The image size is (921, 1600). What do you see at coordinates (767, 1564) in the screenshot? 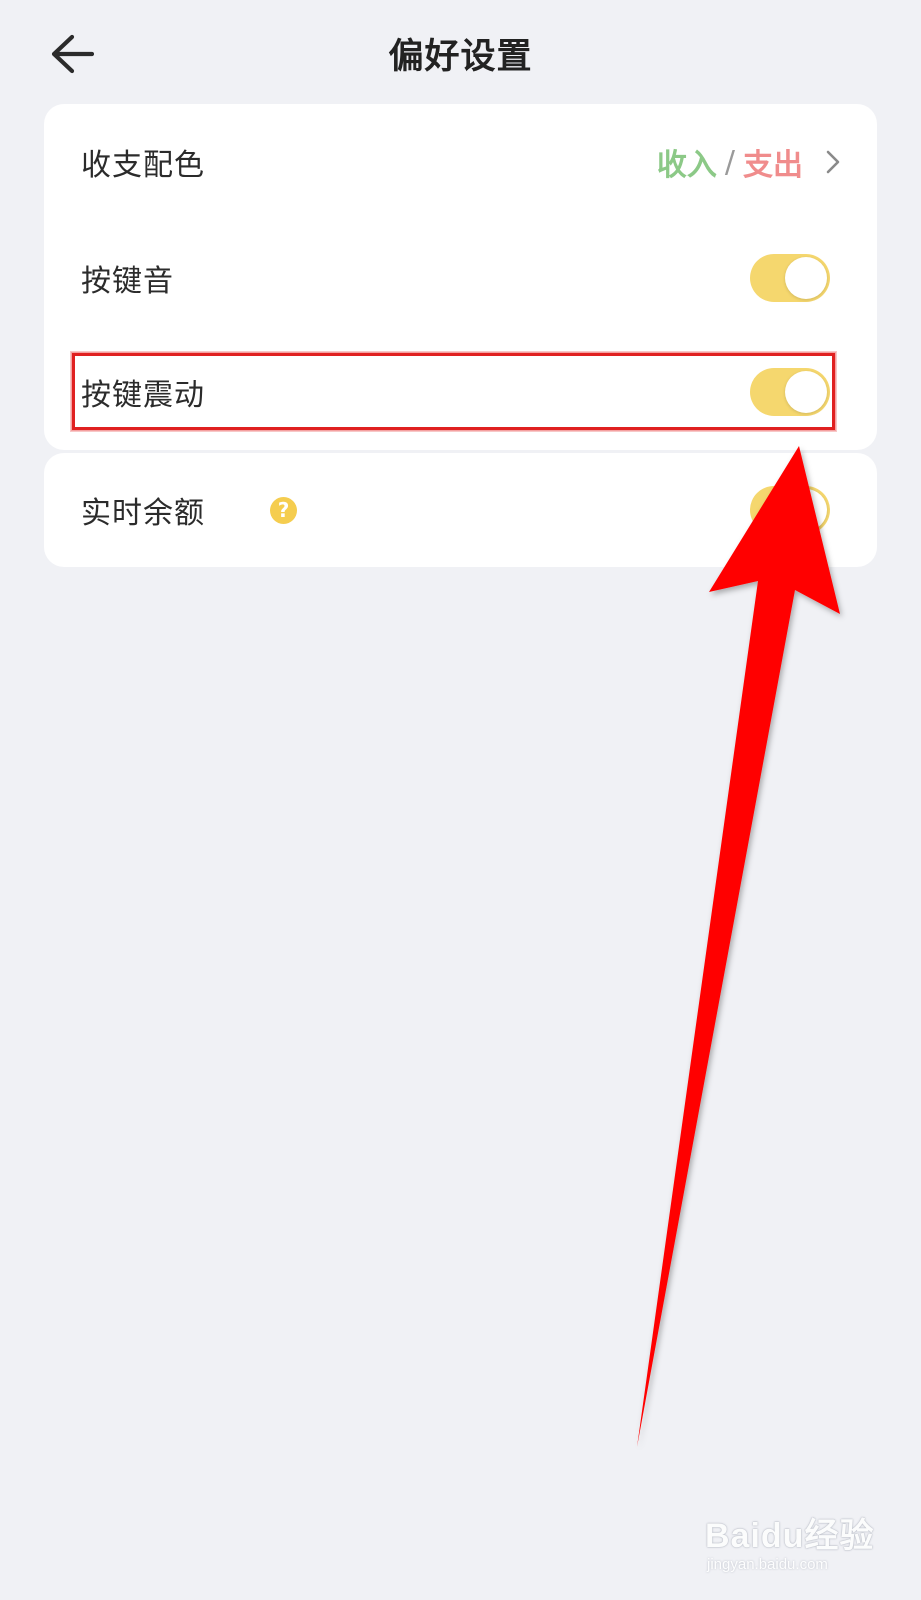
I see `watermark-url: jingyan.baidu.com` at bounding box center [767, 1564].